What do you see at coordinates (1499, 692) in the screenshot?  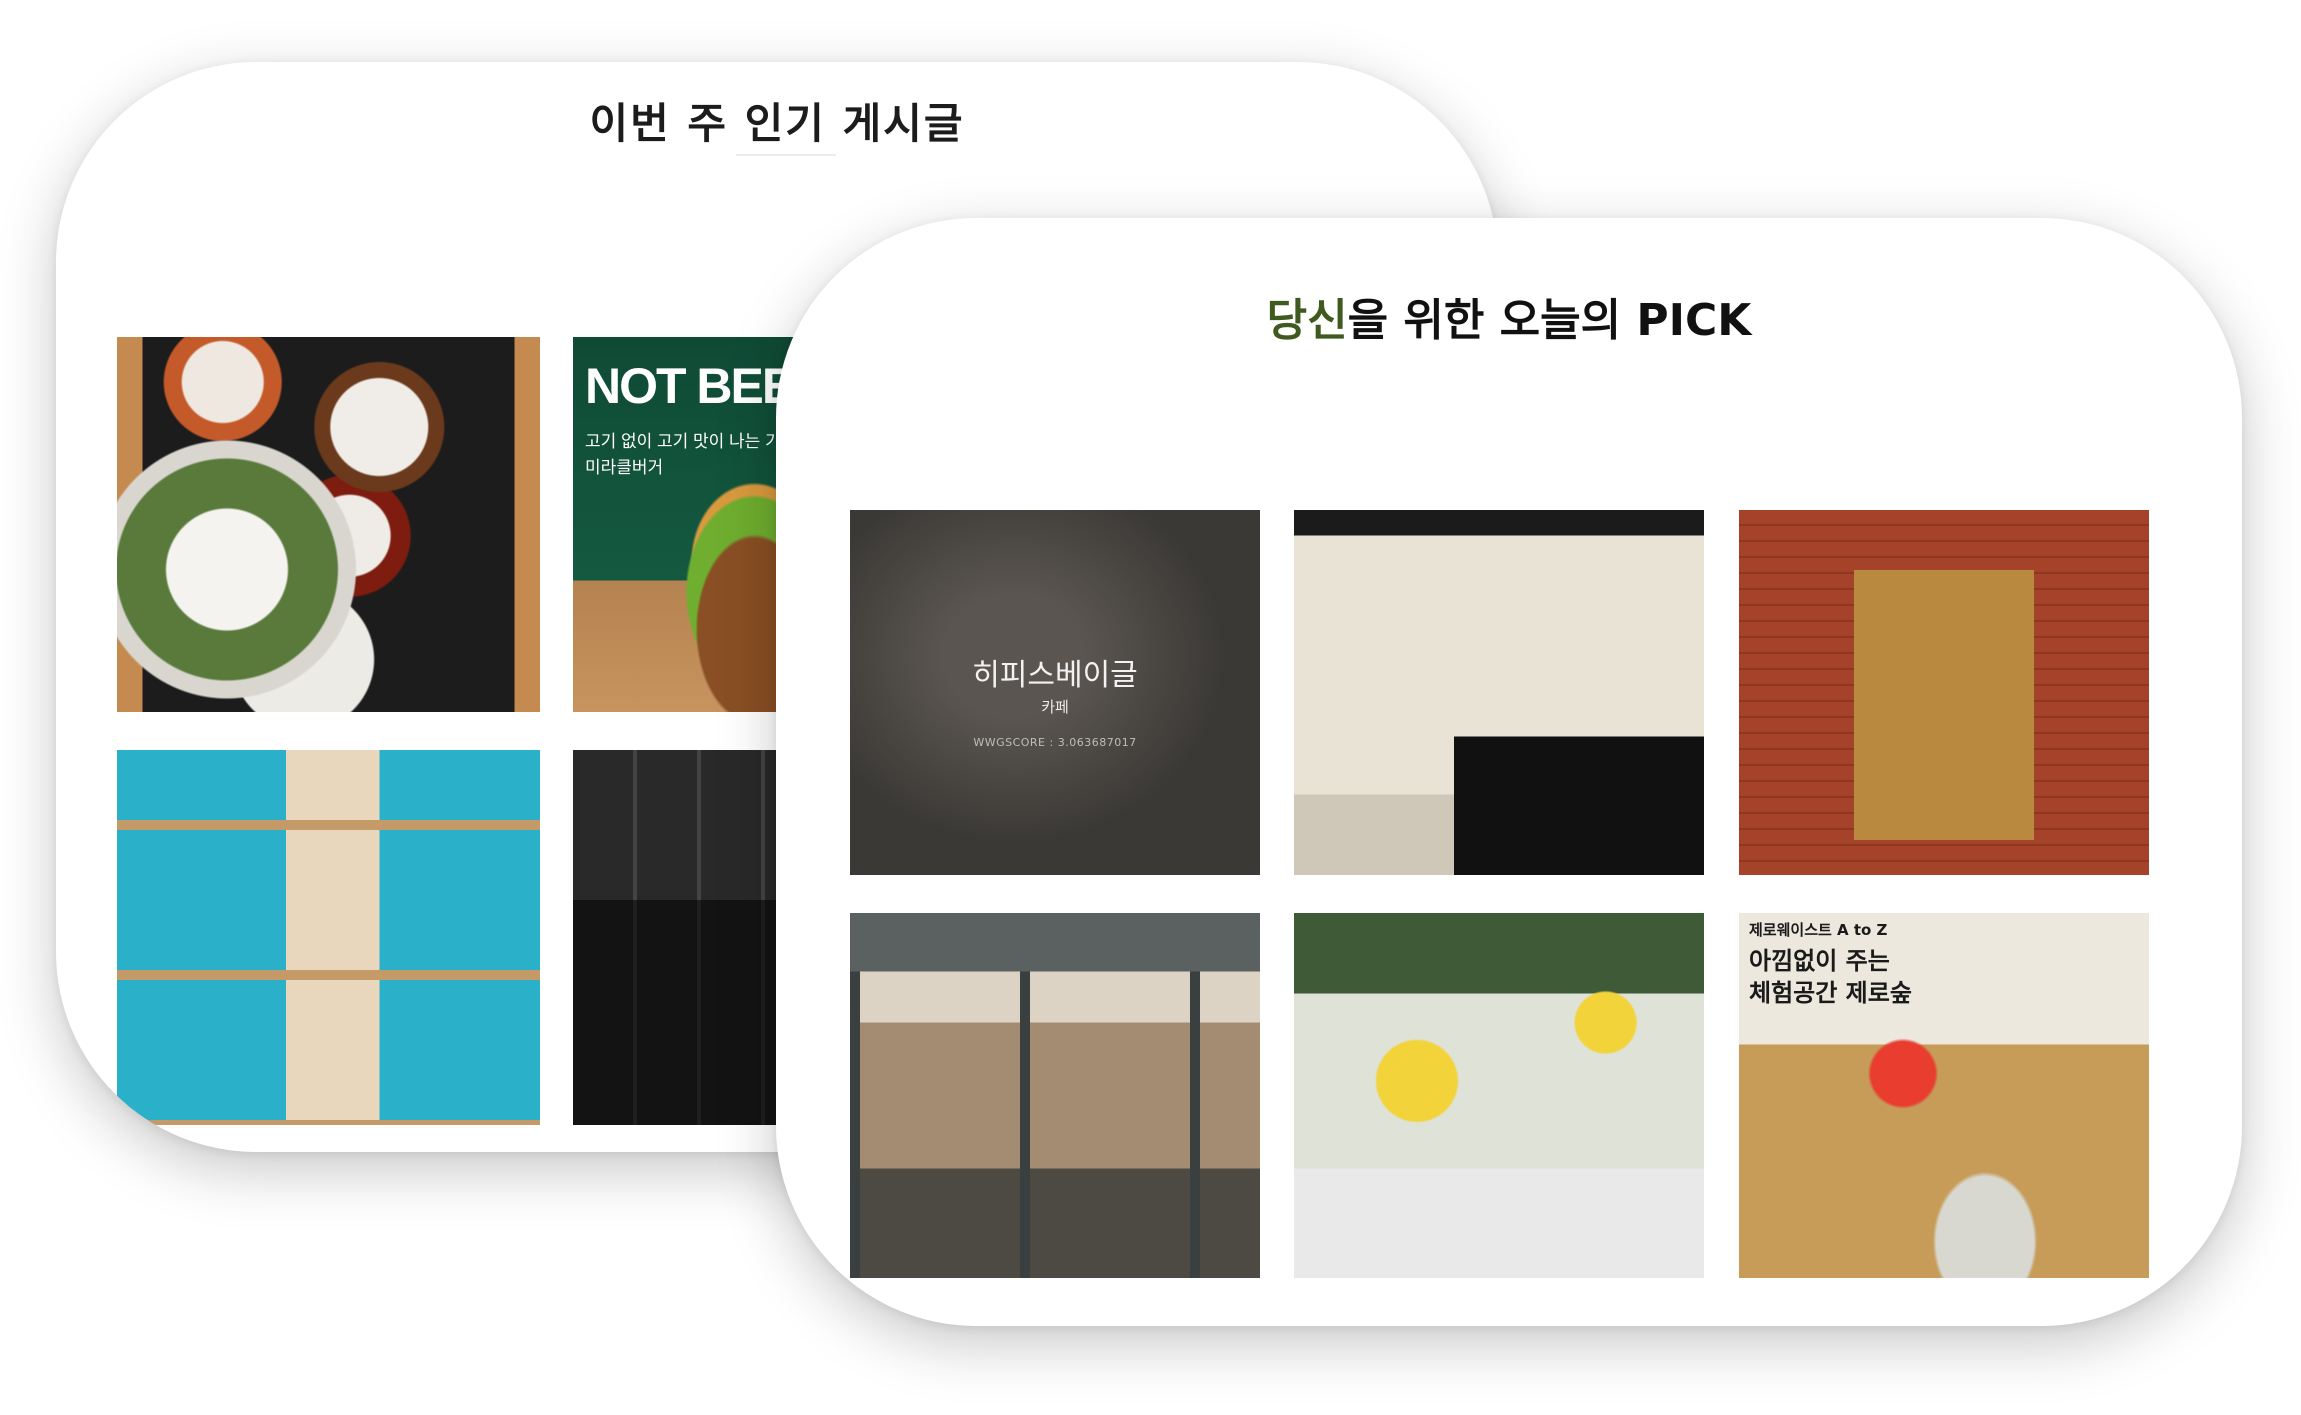 I see `pick-item-bakery` at bounding box center [1499, 692].